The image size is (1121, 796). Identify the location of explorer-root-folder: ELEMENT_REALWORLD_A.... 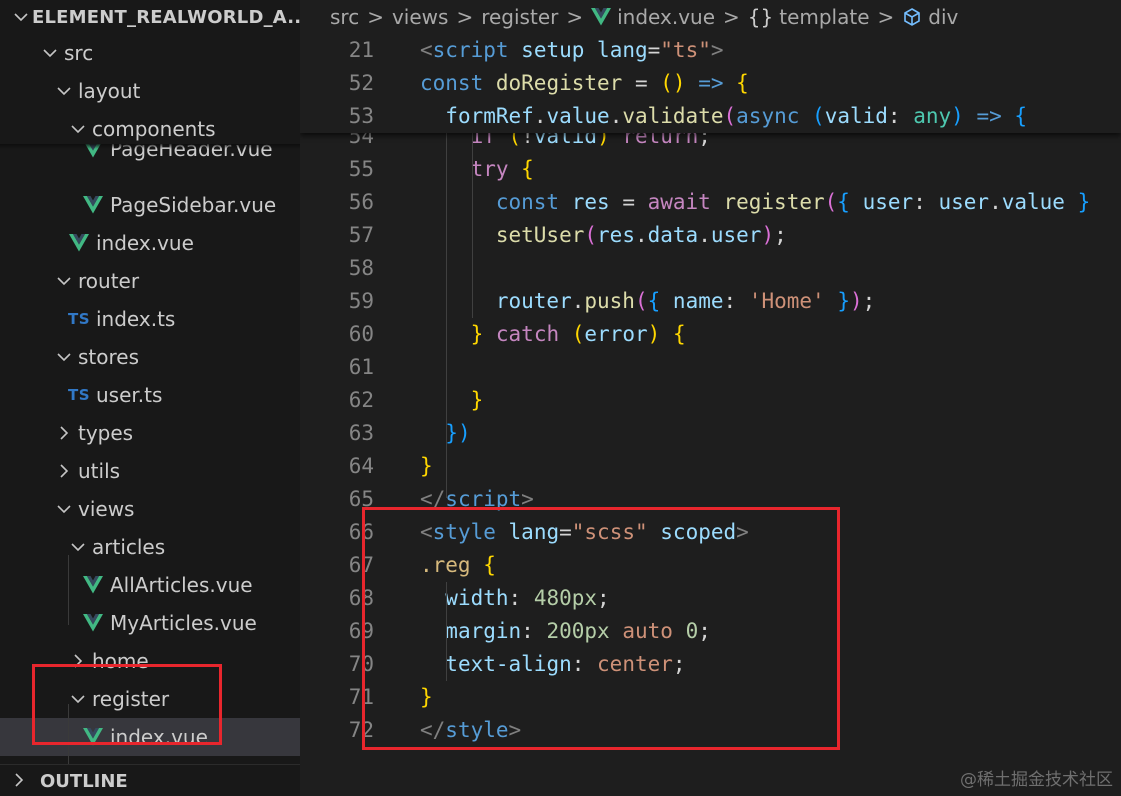
(150, 17).